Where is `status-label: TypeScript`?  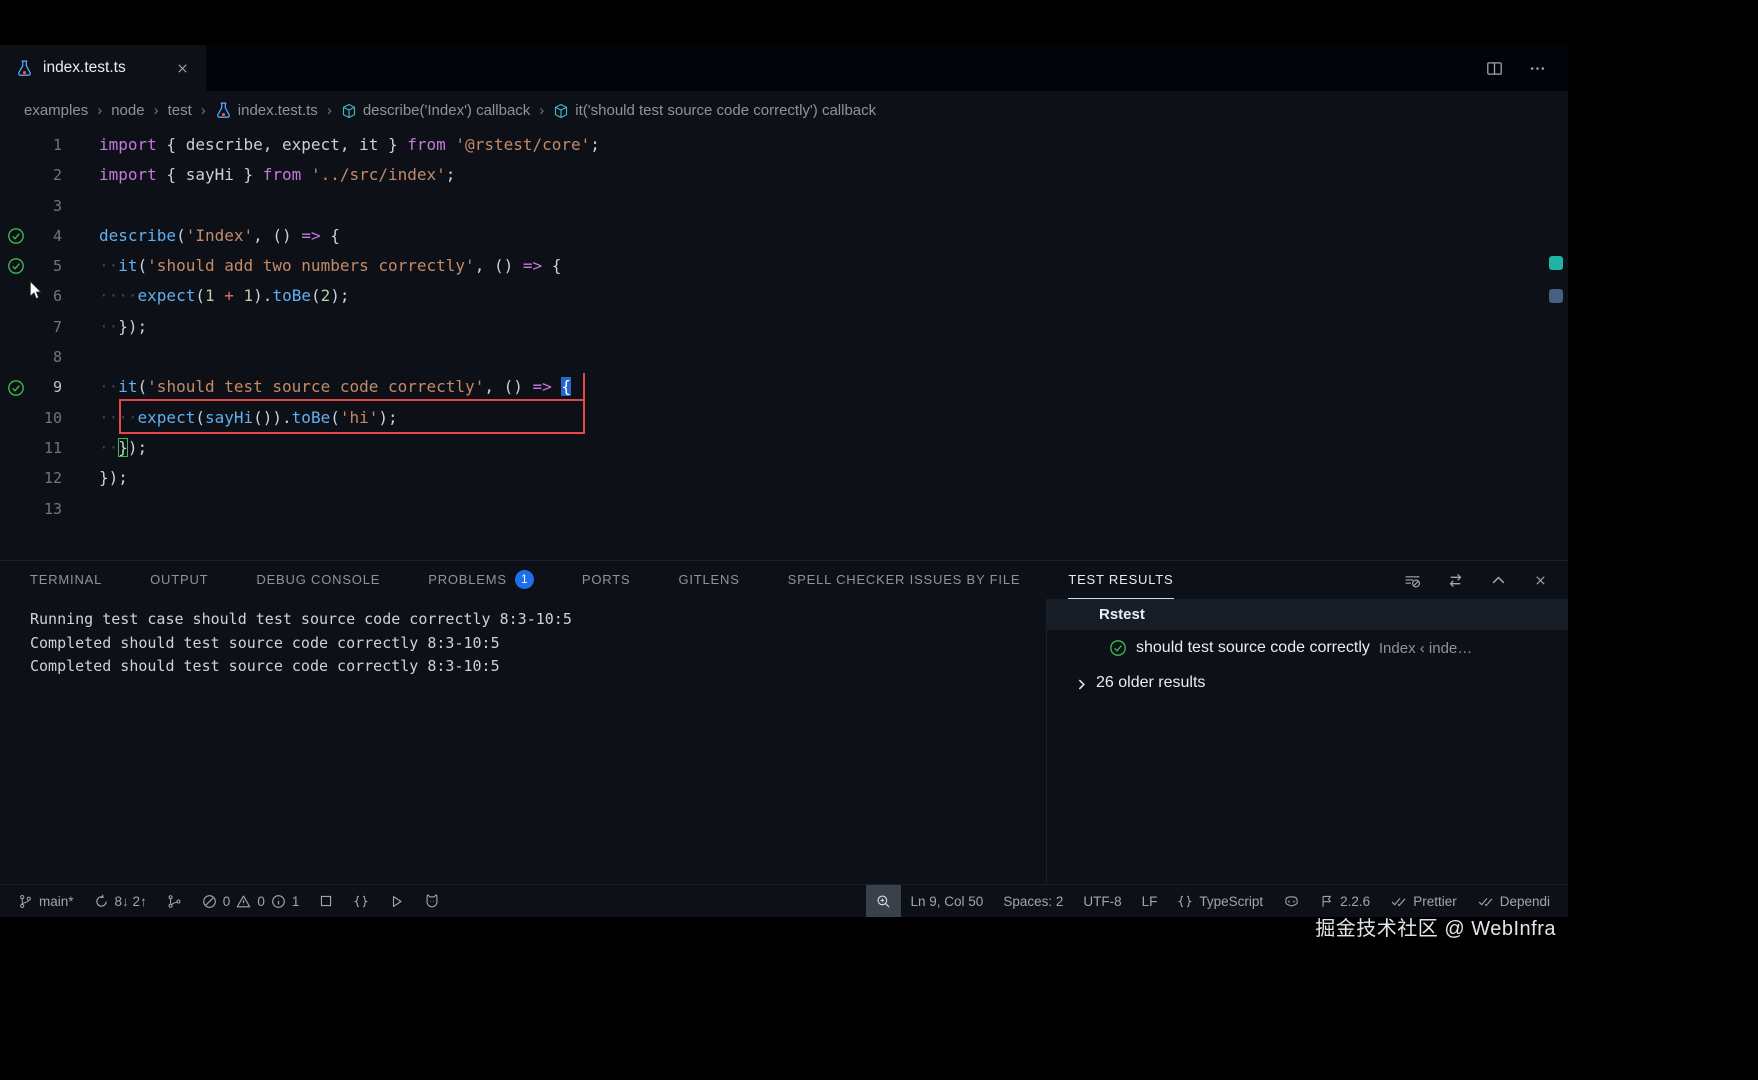 status-label: TypeScript is located at coordinates (1231, 901).